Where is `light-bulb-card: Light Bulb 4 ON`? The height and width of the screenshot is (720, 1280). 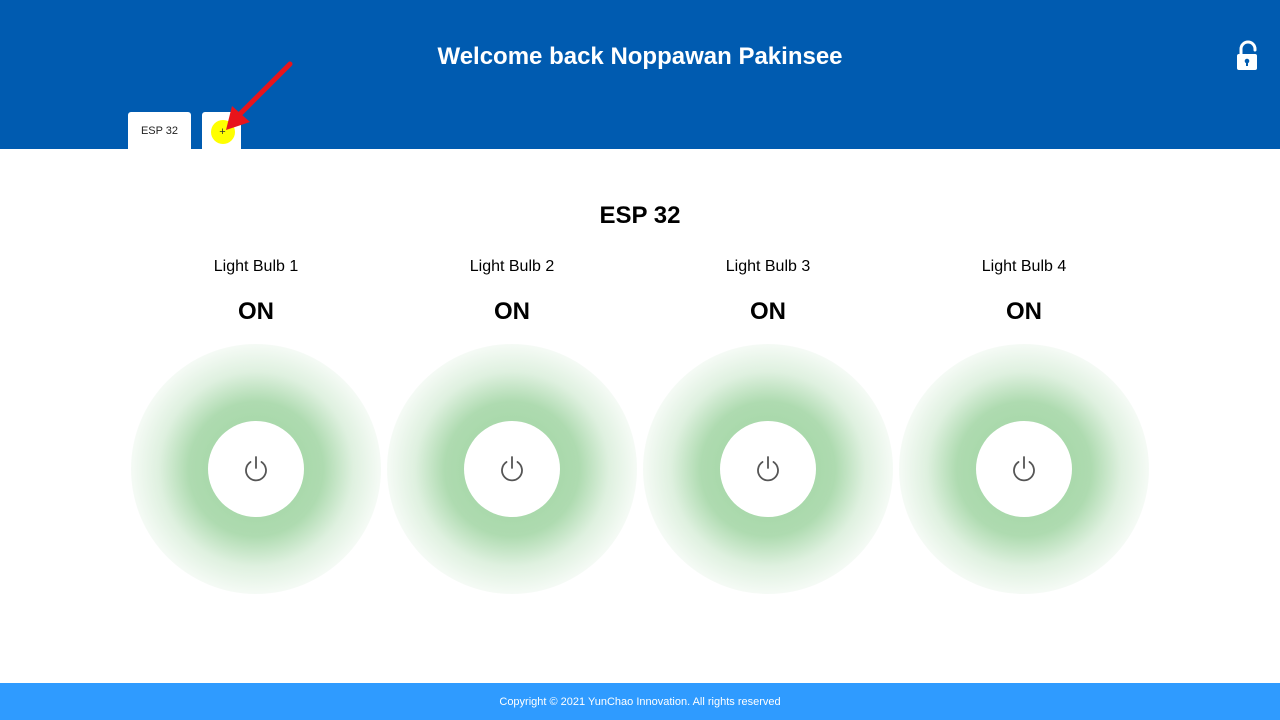
light-bulb-card: Light Bulb 4 ON is located at coordinates (1024, 430).